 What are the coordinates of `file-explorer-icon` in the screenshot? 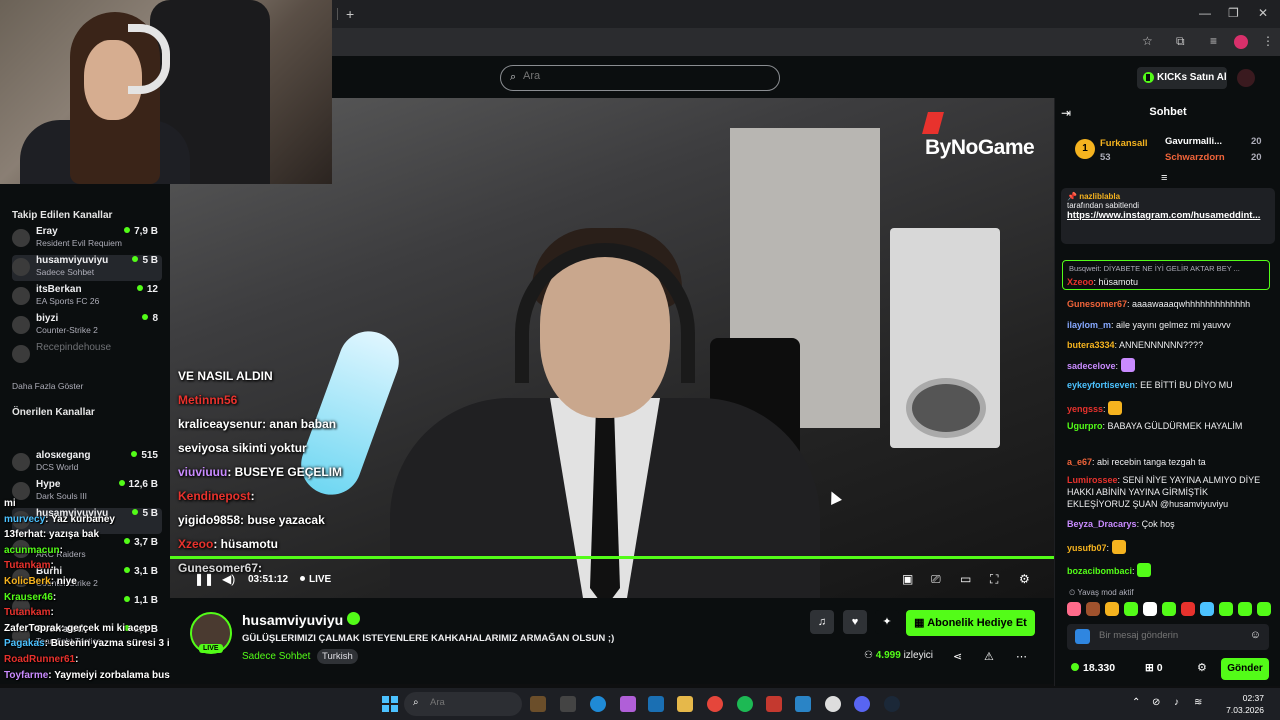 It's located at (685, 704).